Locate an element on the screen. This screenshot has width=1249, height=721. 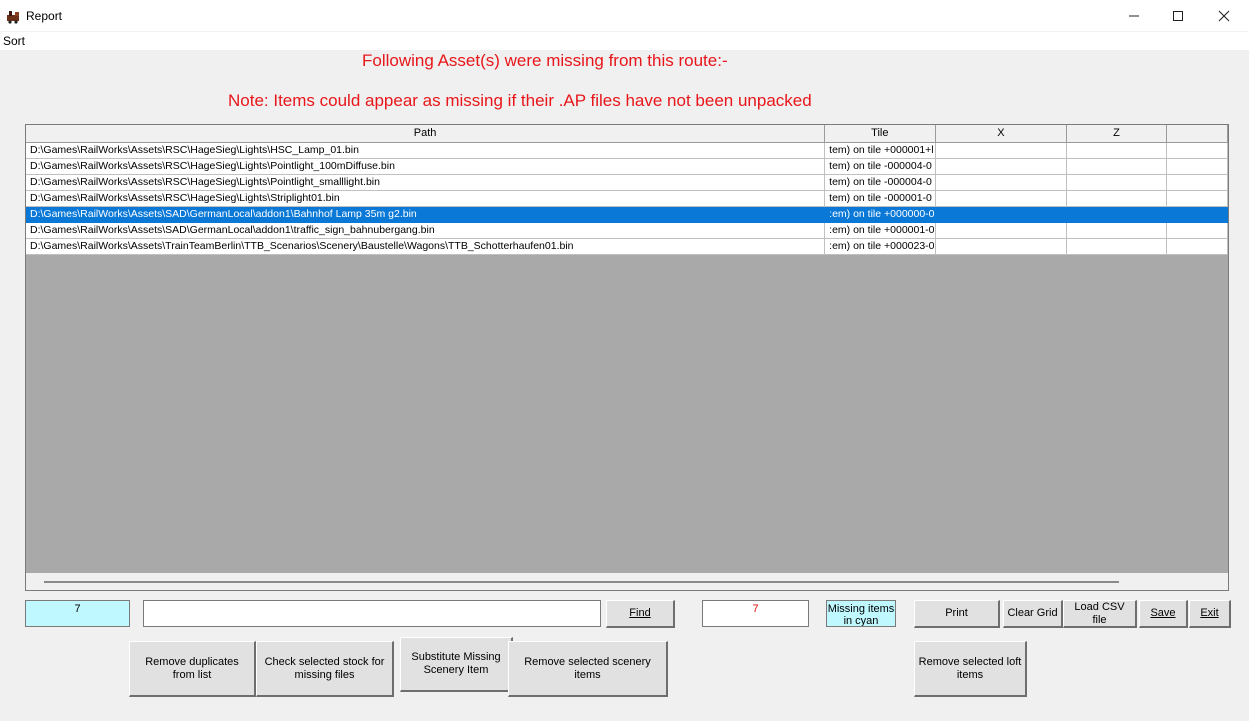
missing-count-display: 7 is located at coordinates (77, 613).